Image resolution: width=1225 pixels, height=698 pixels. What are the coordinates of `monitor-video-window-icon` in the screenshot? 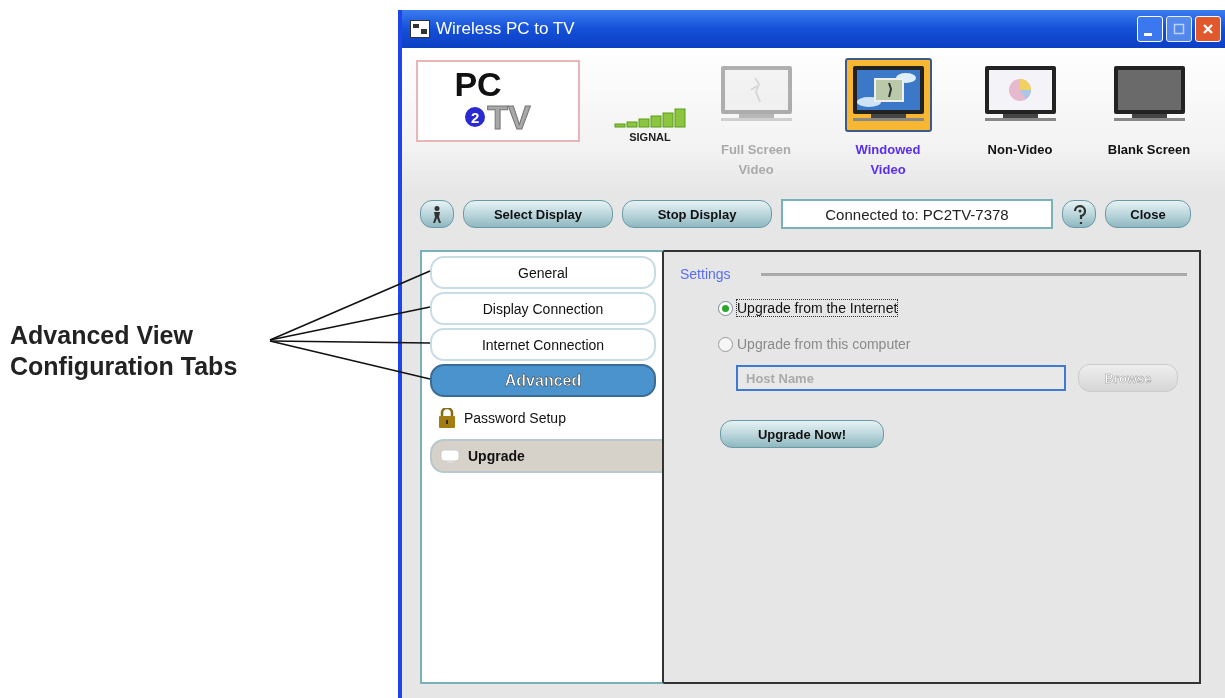 It's located at (888, 93).